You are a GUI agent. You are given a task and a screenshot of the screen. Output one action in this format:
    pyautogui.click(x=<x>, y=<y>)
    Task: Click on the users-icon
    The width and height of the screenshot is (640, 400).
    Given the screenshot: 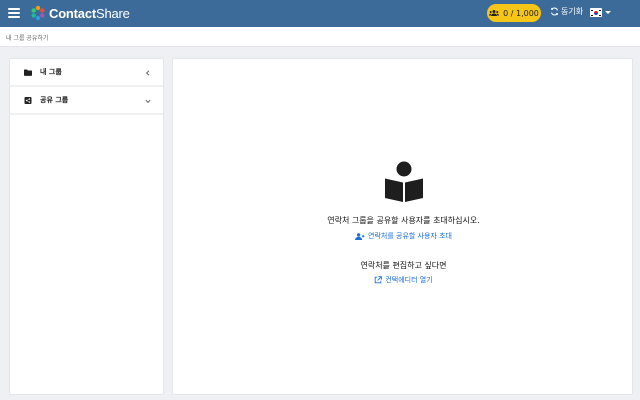 What is the action you would take?
    pyautogui.click(x=494, y=13)
    